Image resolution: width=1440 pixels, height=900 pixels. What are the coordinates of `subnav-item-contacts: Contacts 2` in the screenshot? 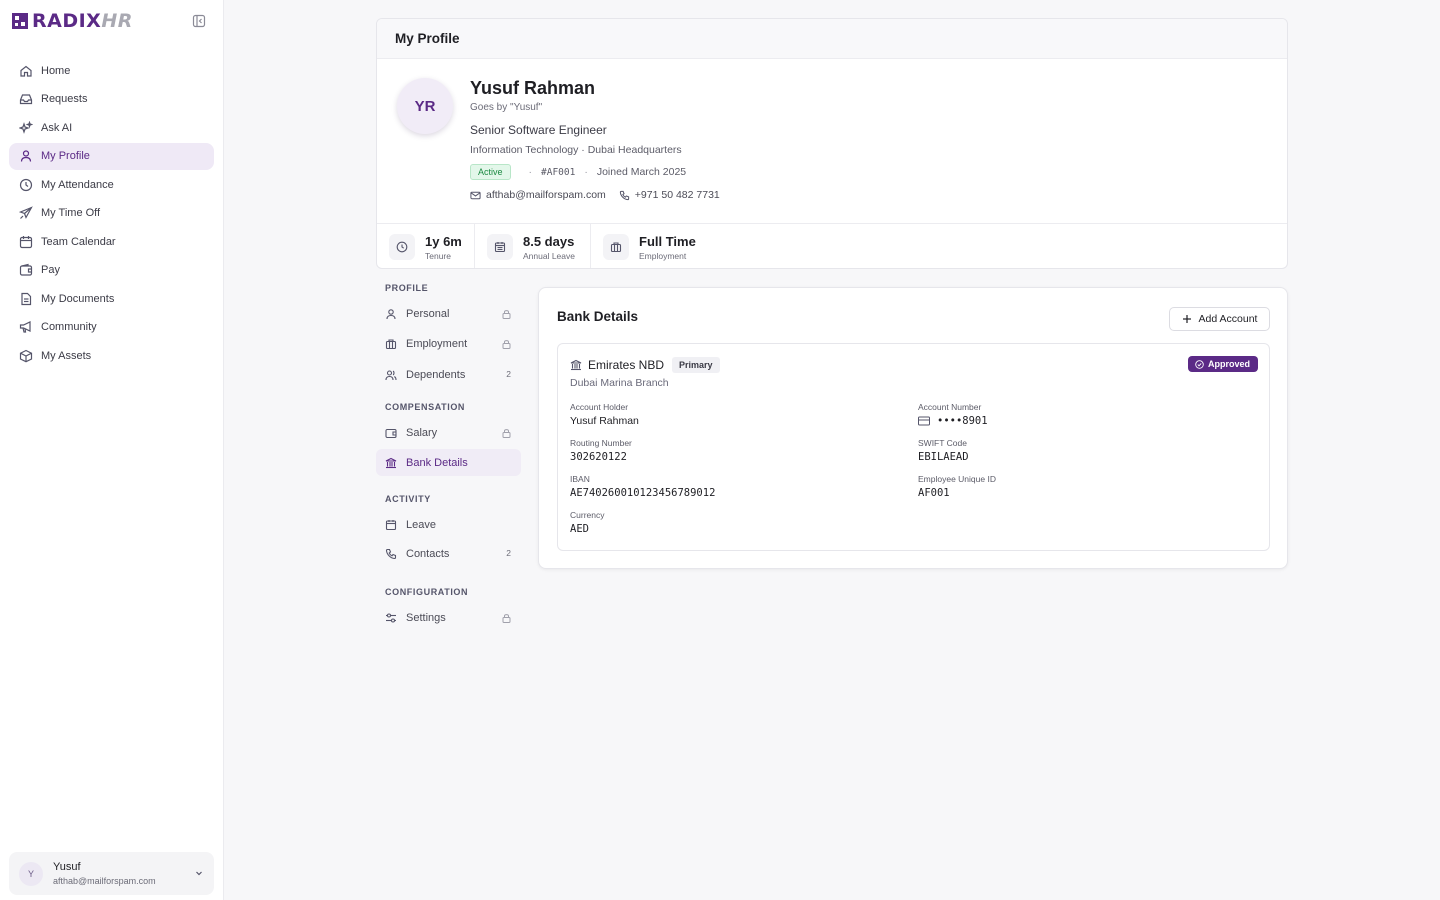 It's located at (448, 553).